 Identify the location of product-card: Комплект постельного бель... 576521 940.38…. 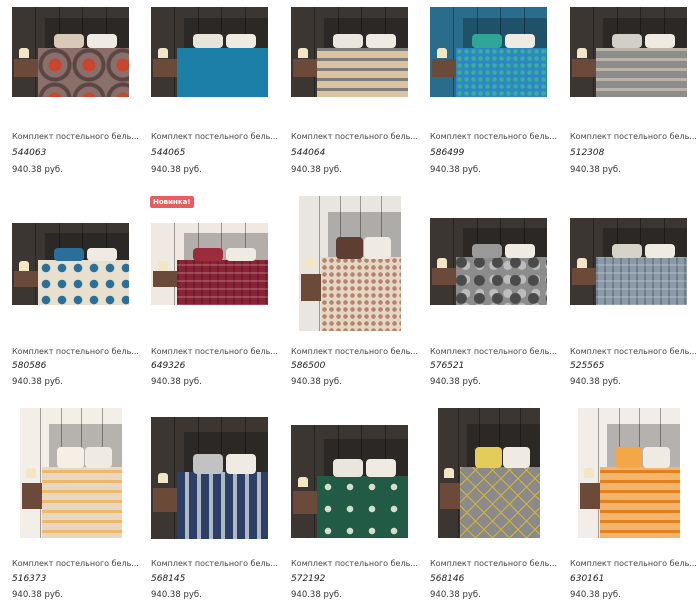
(495, 293).